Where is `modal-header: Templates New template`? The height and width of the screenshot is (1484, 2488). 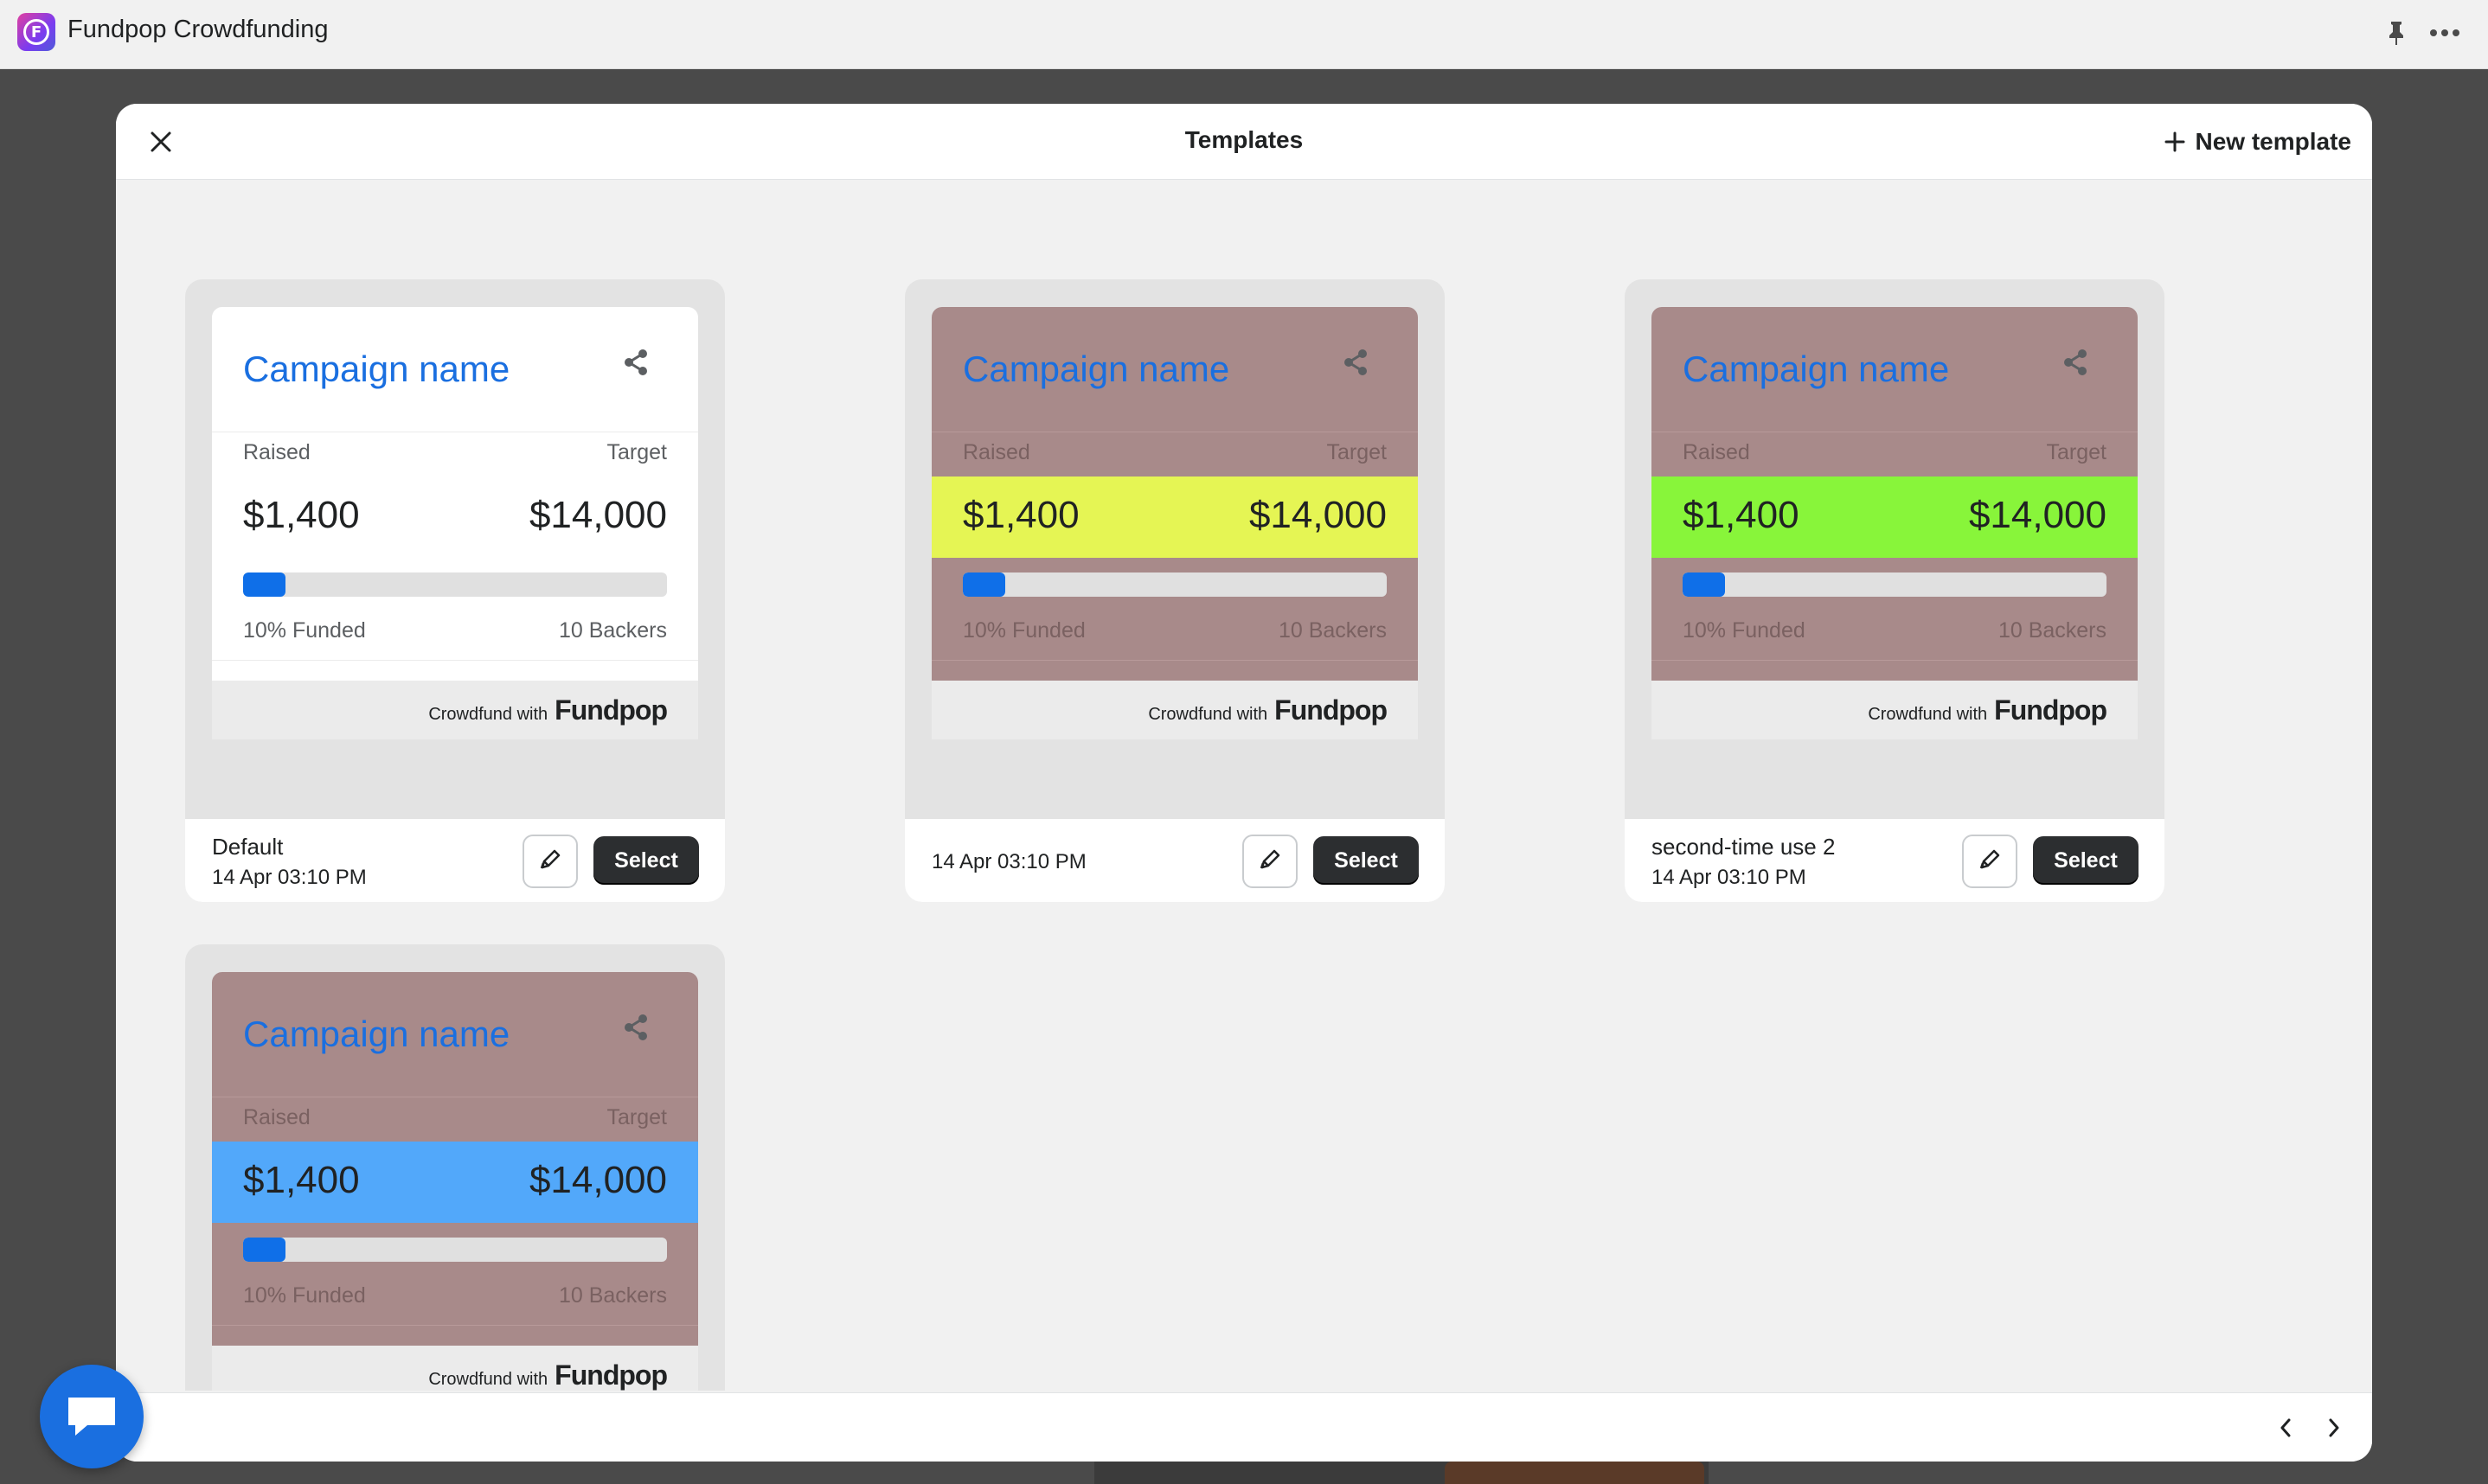
modal-header: Templates New template is located at coordinates (1244, 142).